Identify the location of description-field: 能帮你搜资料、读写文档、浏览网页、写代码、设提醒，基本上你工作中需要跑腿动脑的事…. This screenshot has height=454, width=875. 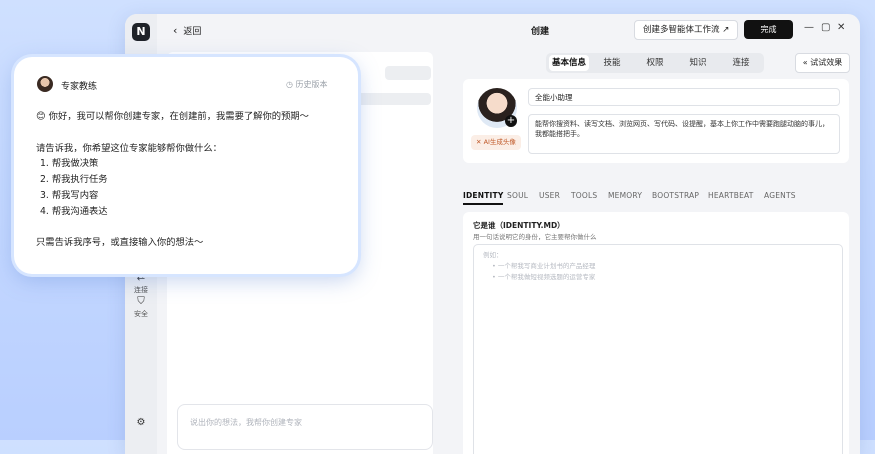
(684, 134).